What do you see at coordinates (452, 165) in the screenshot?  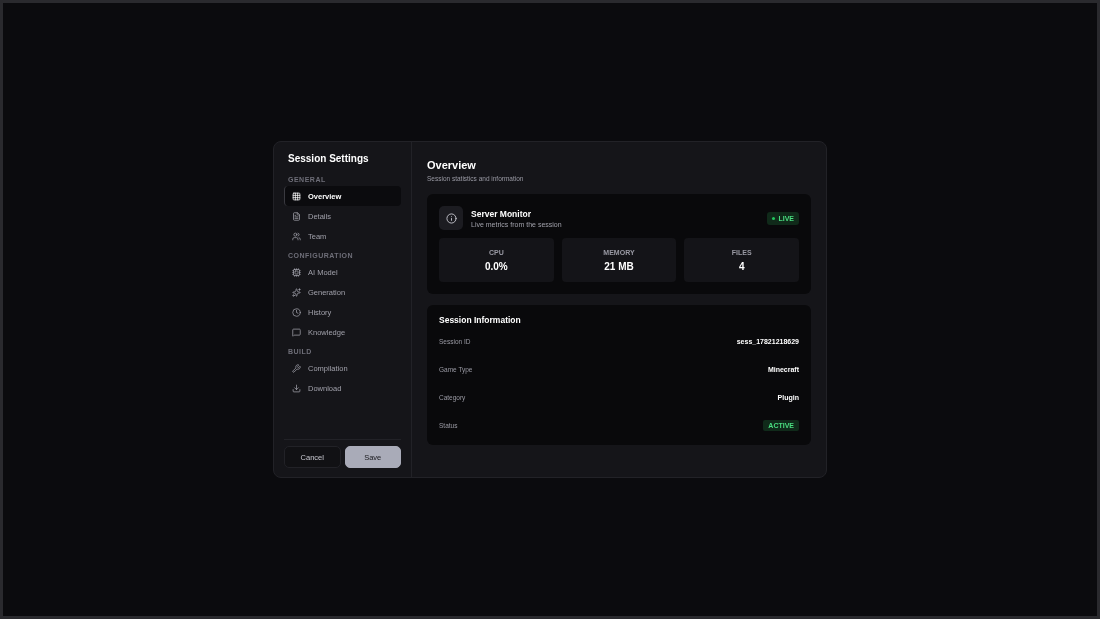 I see `section-title: Overview` at bounding box center [452, 165].